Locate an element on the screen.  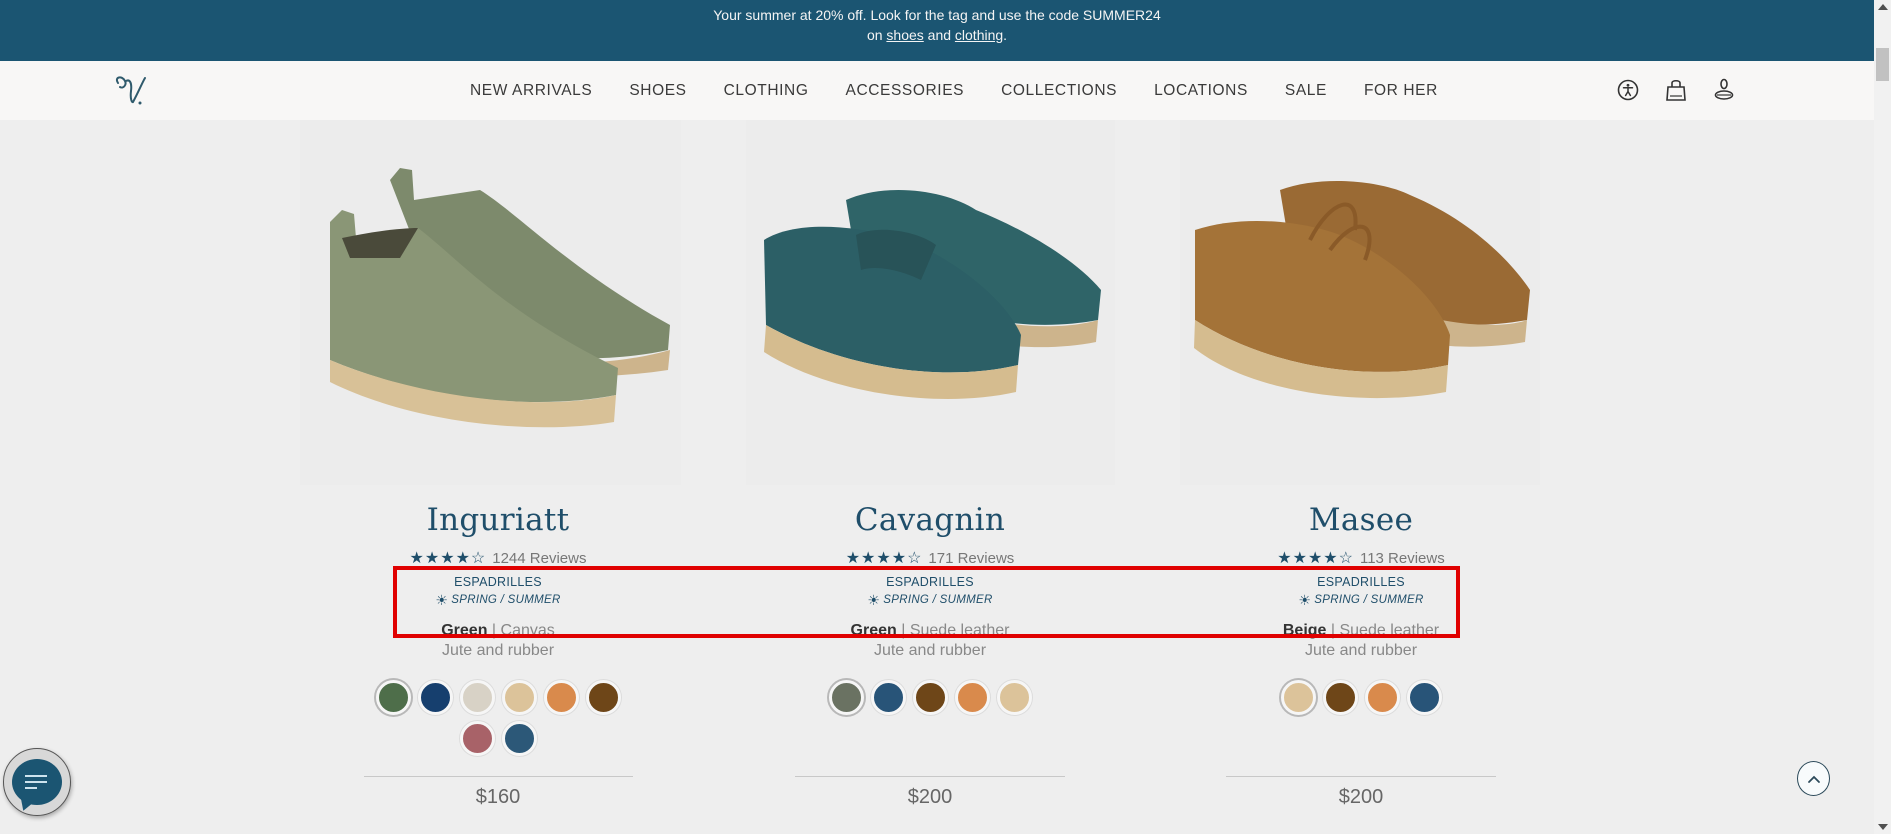
promo-link-shoes: shoes is located at coordinates (904, 35).